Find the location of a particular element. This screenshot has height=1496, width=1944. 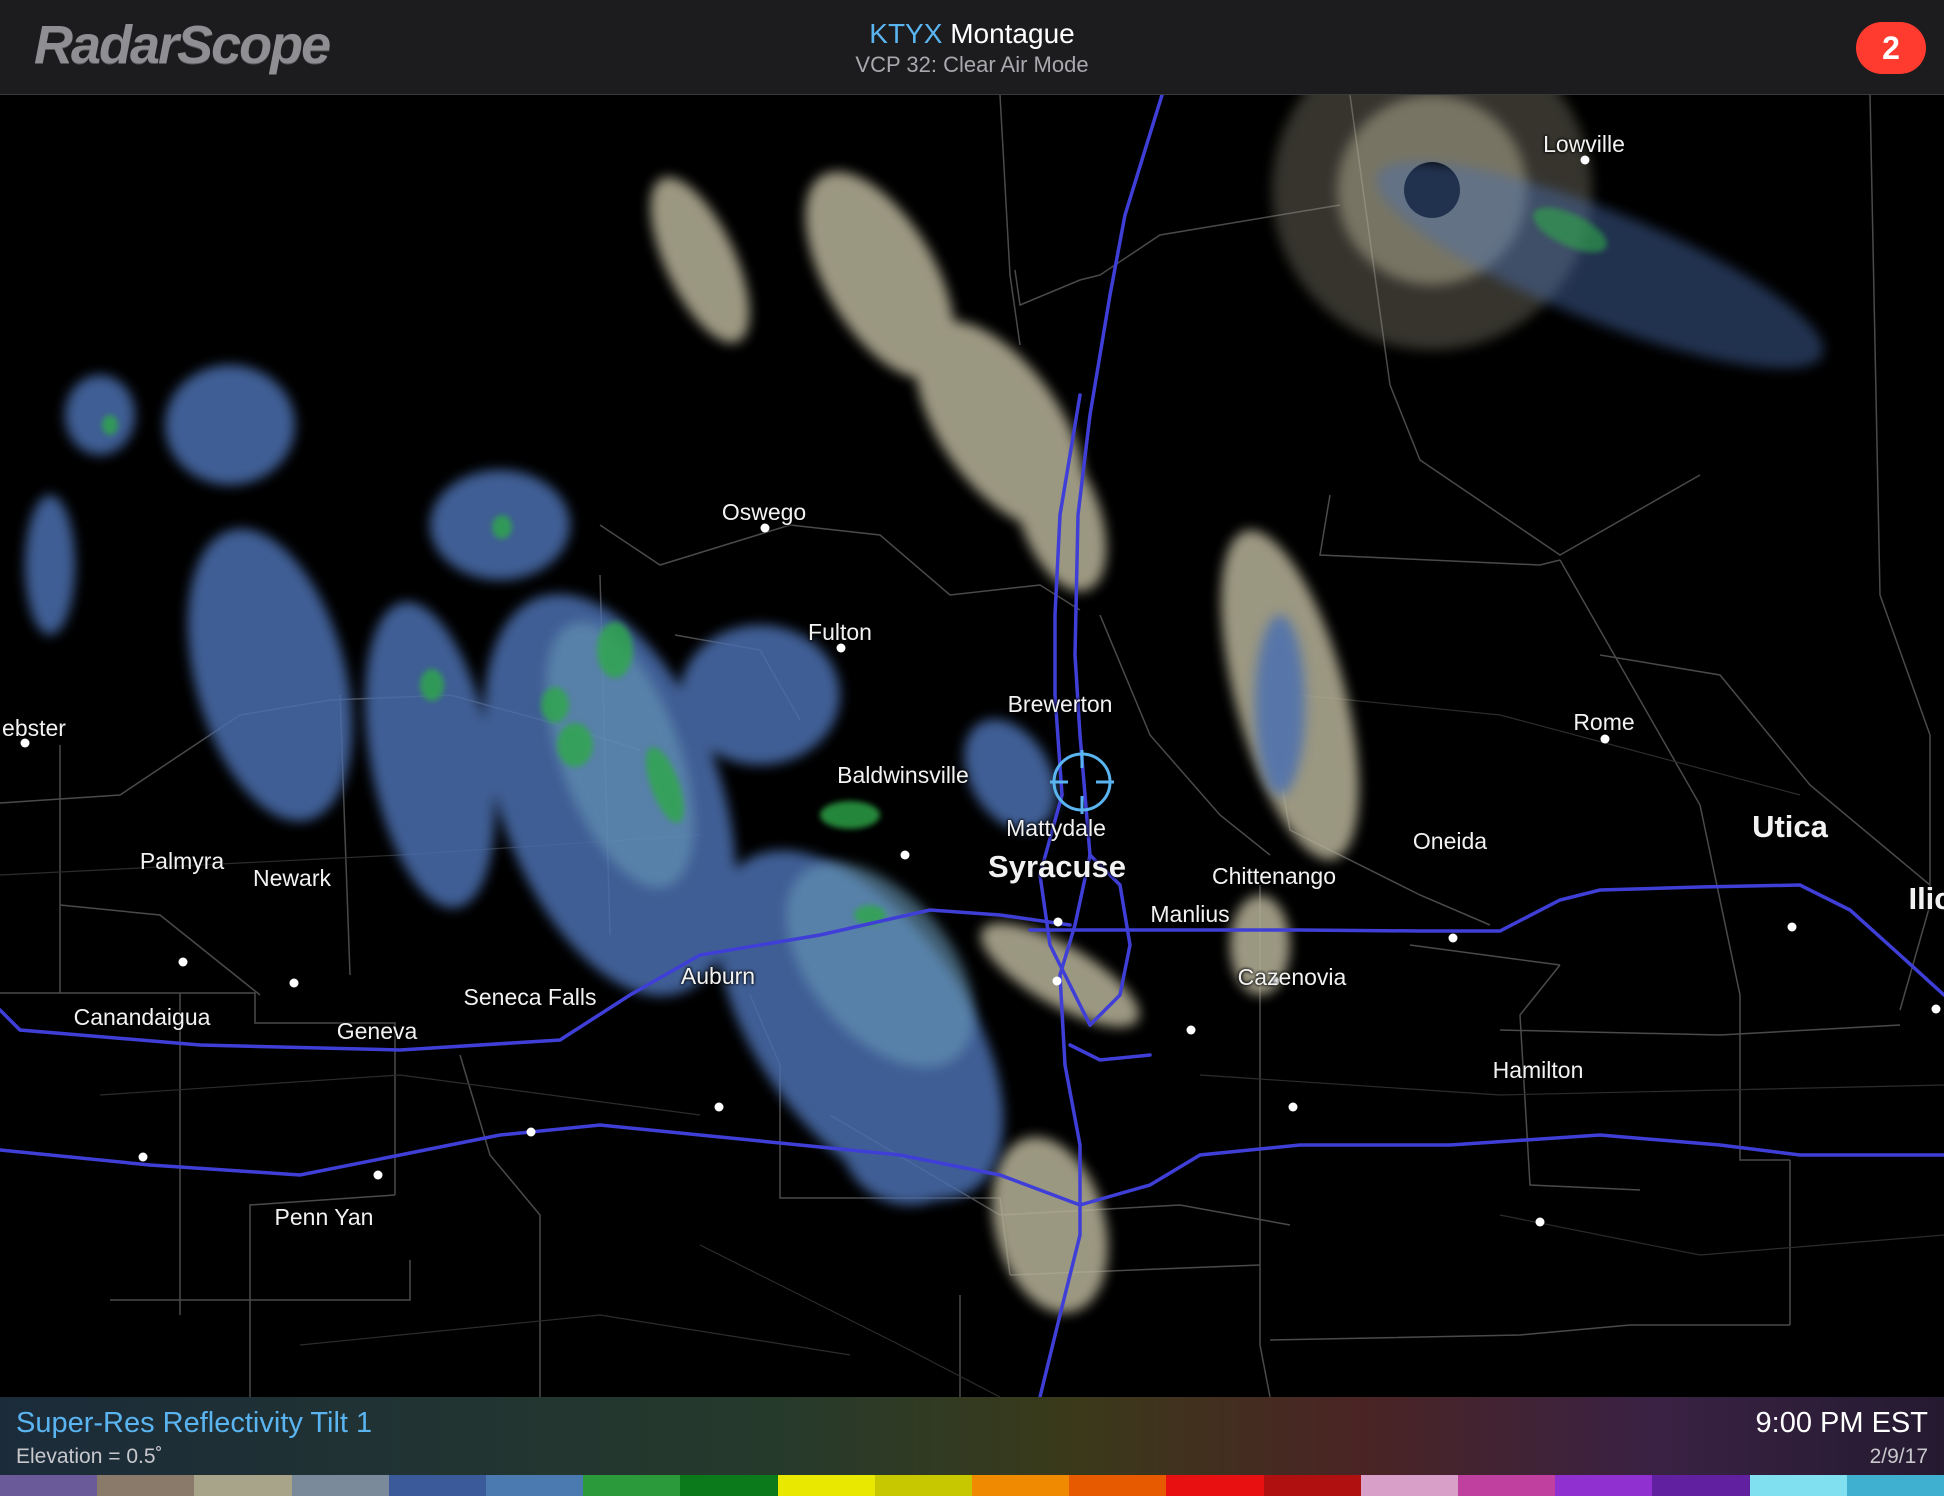

city-label-webster: ebster is located at coordinates (34, 728).